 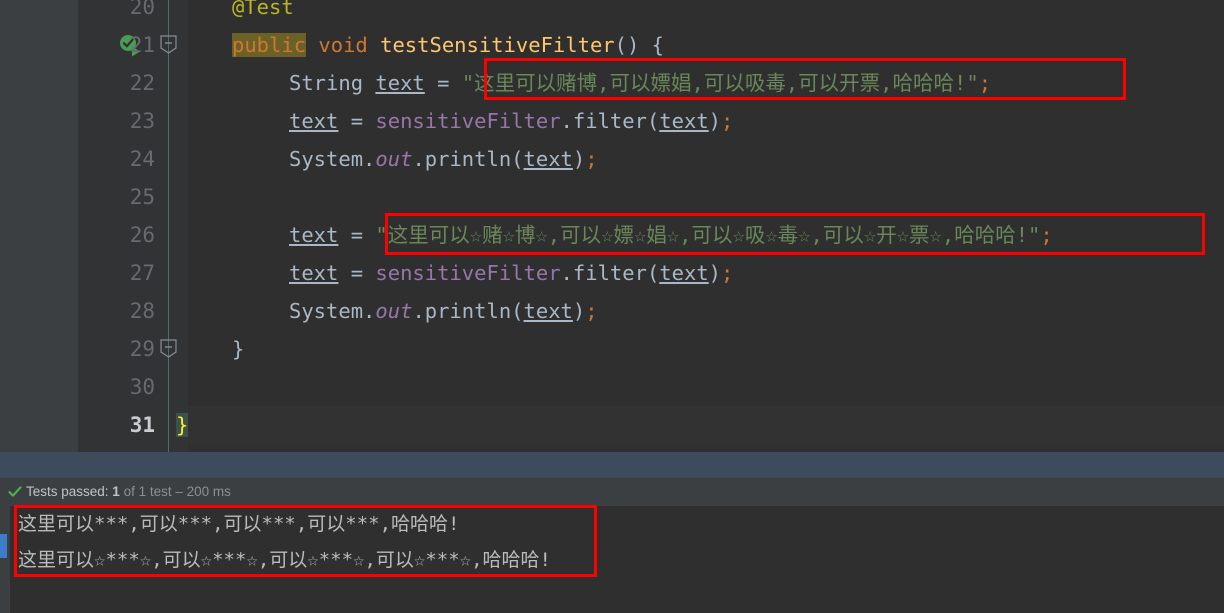 I want to click on test-status-text: Tests passed: 1 of 1 test – 200 ms, so click(x=128, y=492).